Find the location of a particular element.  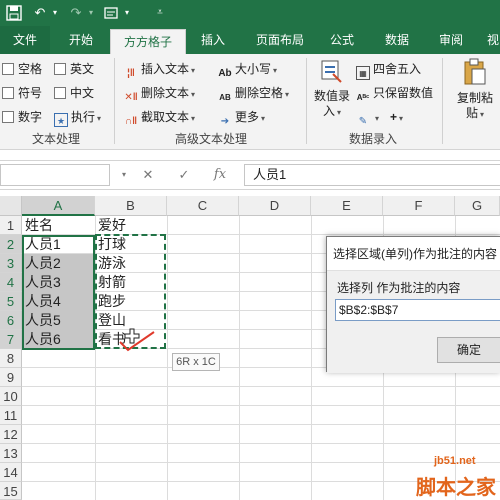

row-header: 4 is located at coordinates (11, 282).